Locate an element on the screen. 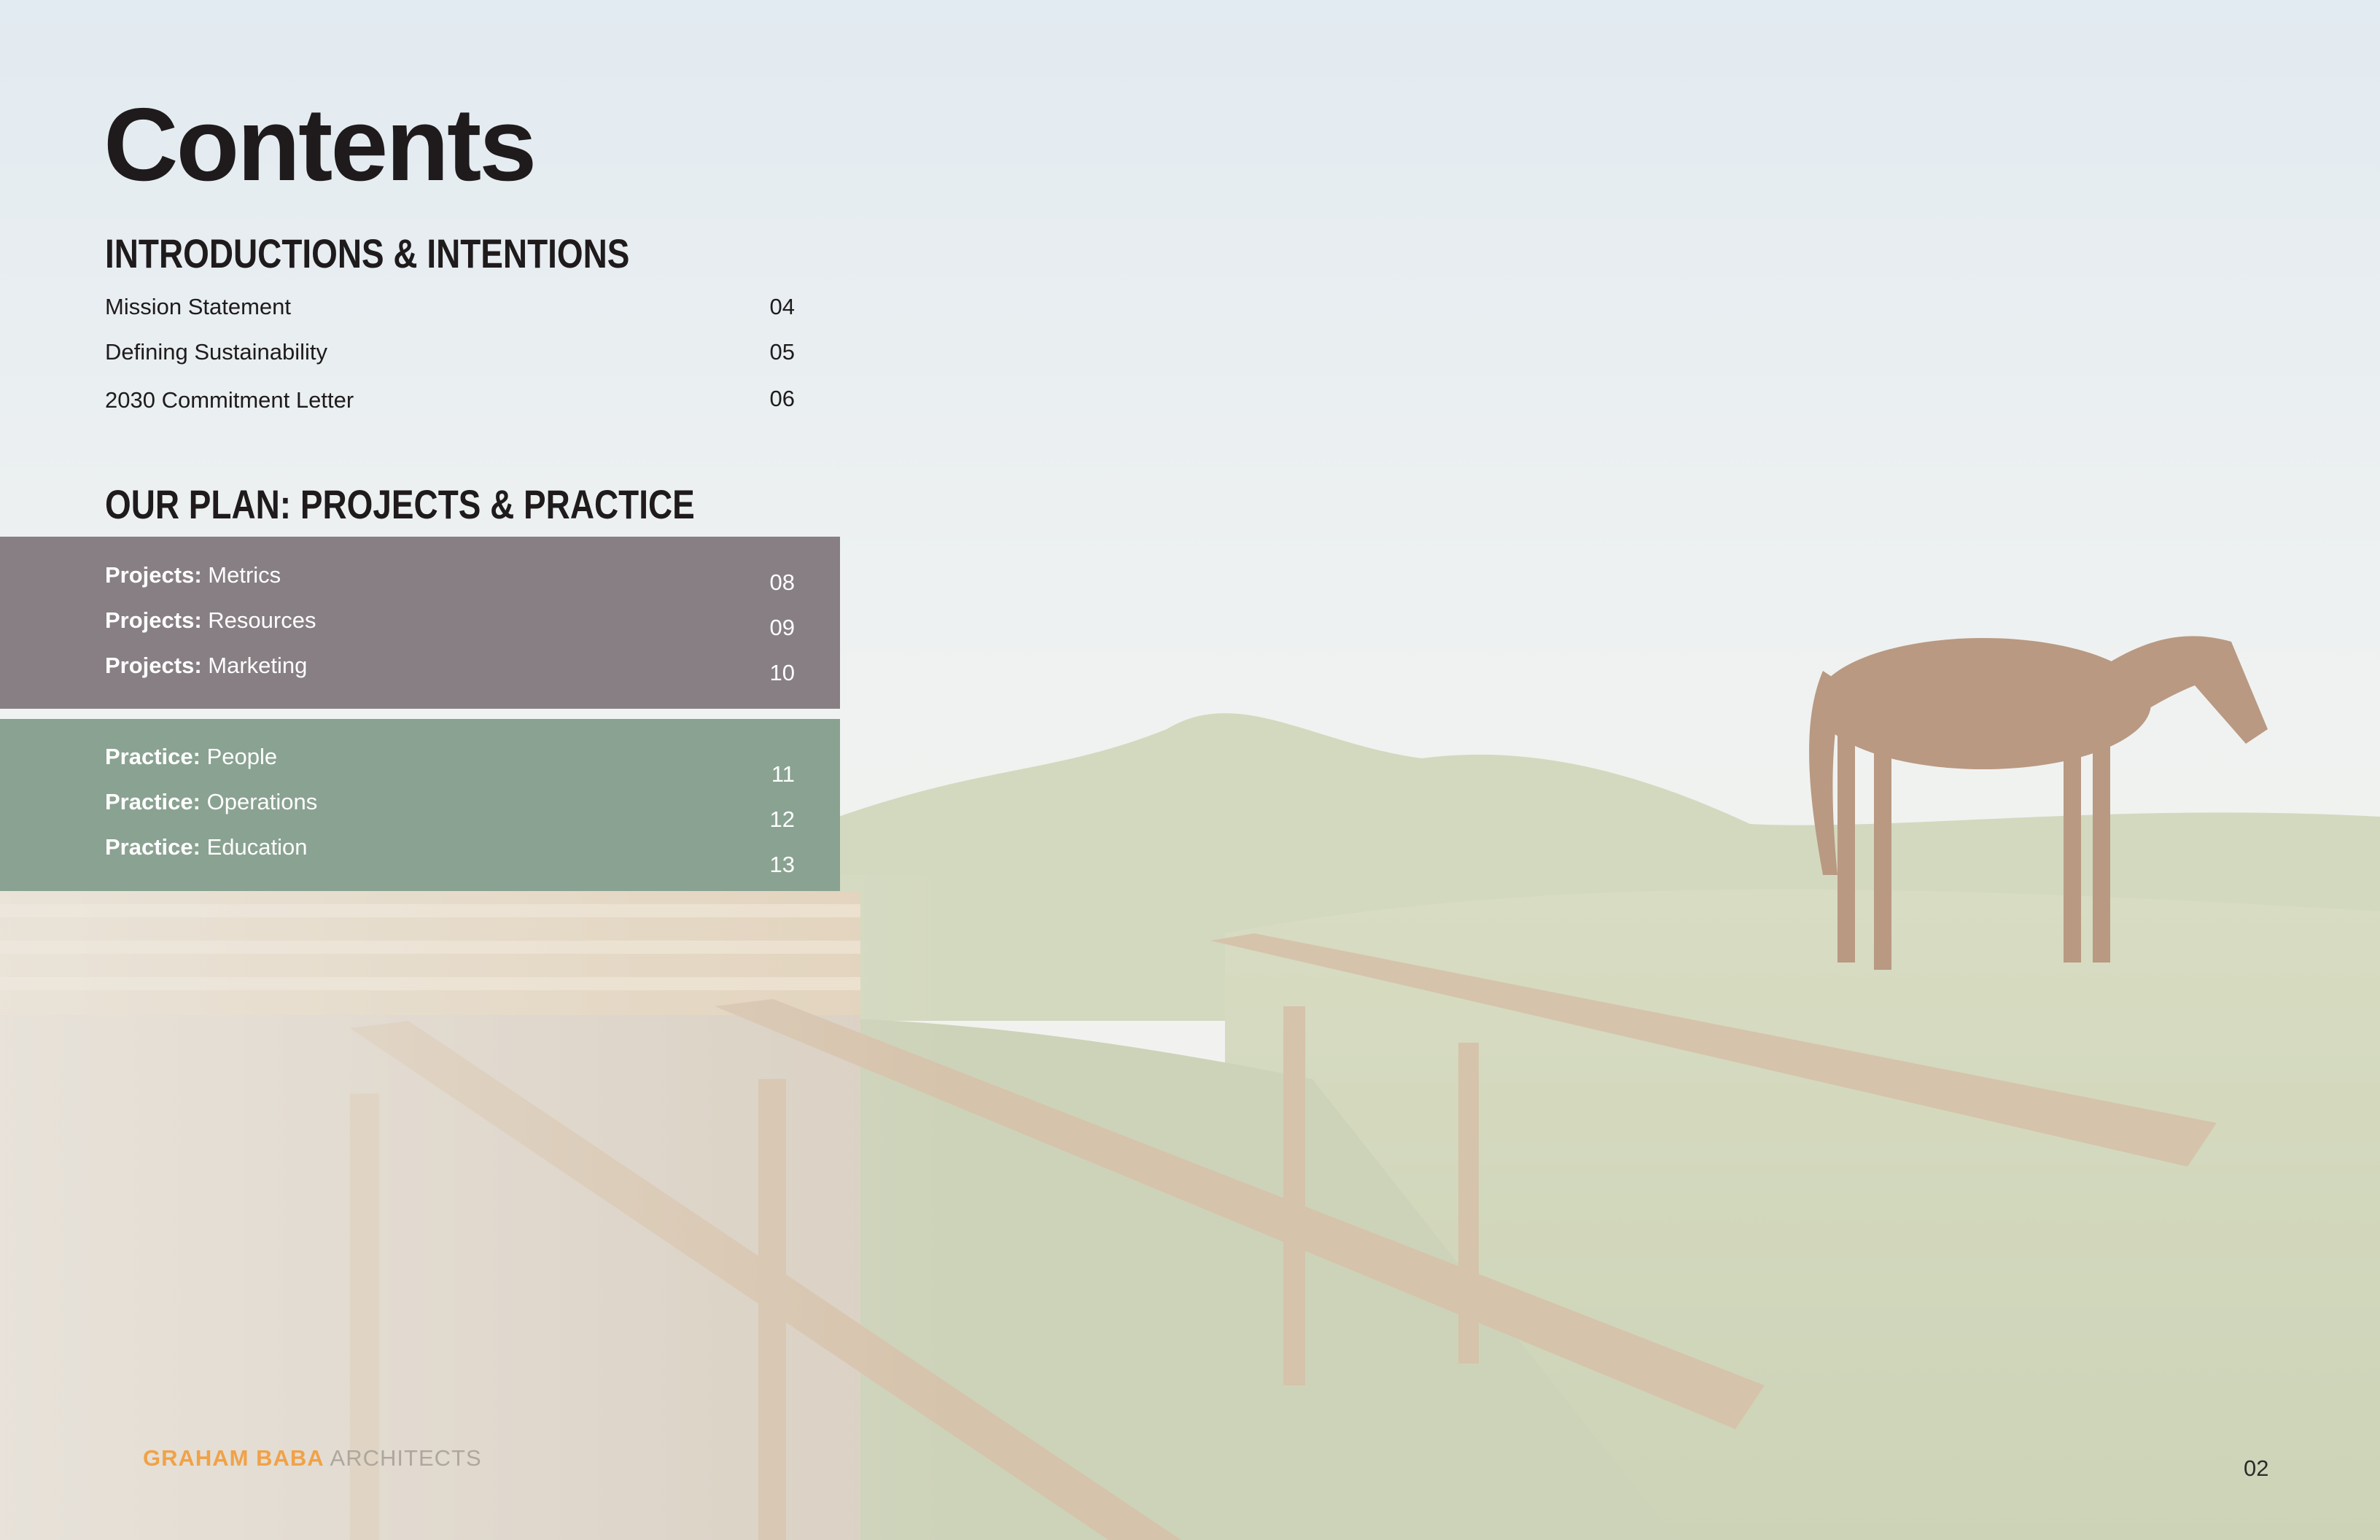  toc-entry-practice-people: Practice: People 11 is located at coordinates (450, 764).